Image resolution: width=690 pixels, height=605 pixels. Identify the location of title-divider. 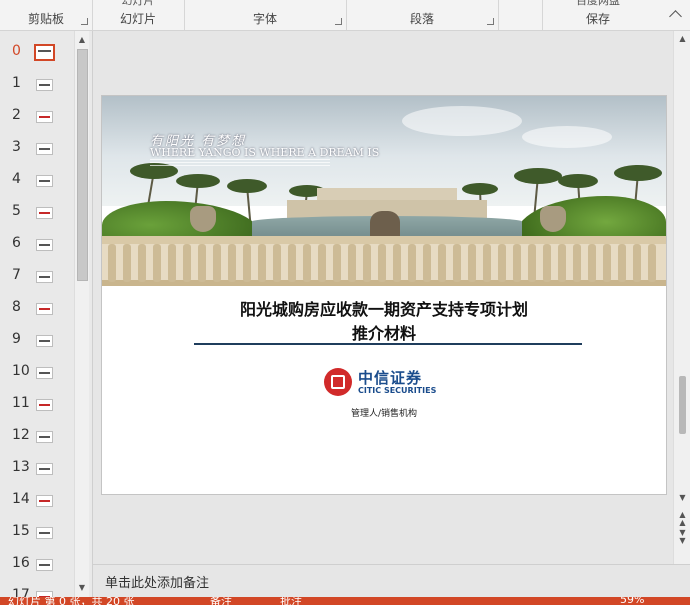
(388, 344).